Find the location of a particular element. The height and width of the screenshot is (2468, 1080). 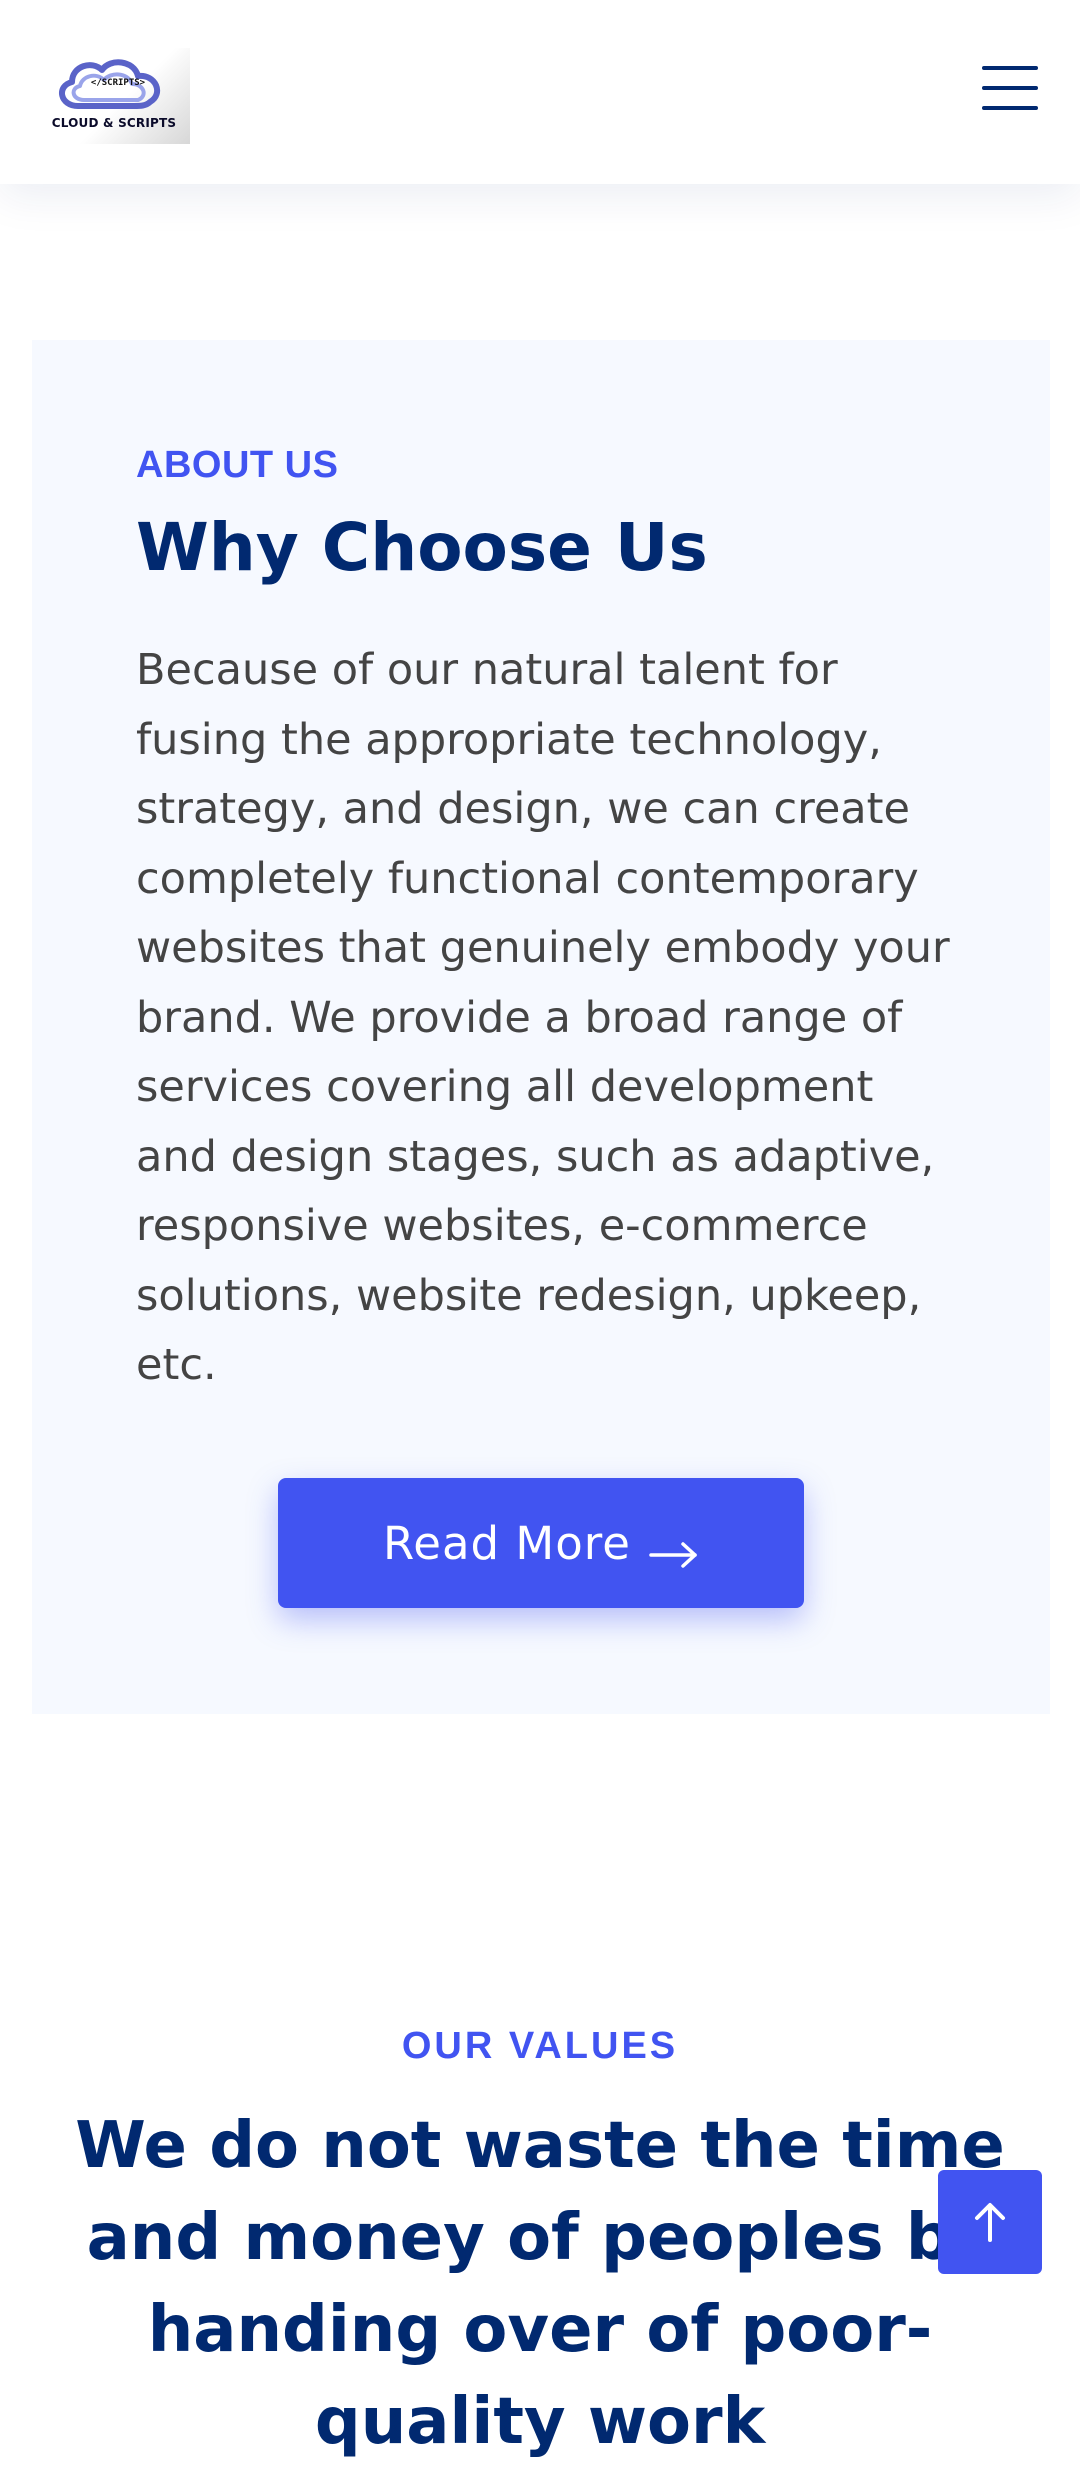

back-to-top-button is located at coordinates (990, 2222).